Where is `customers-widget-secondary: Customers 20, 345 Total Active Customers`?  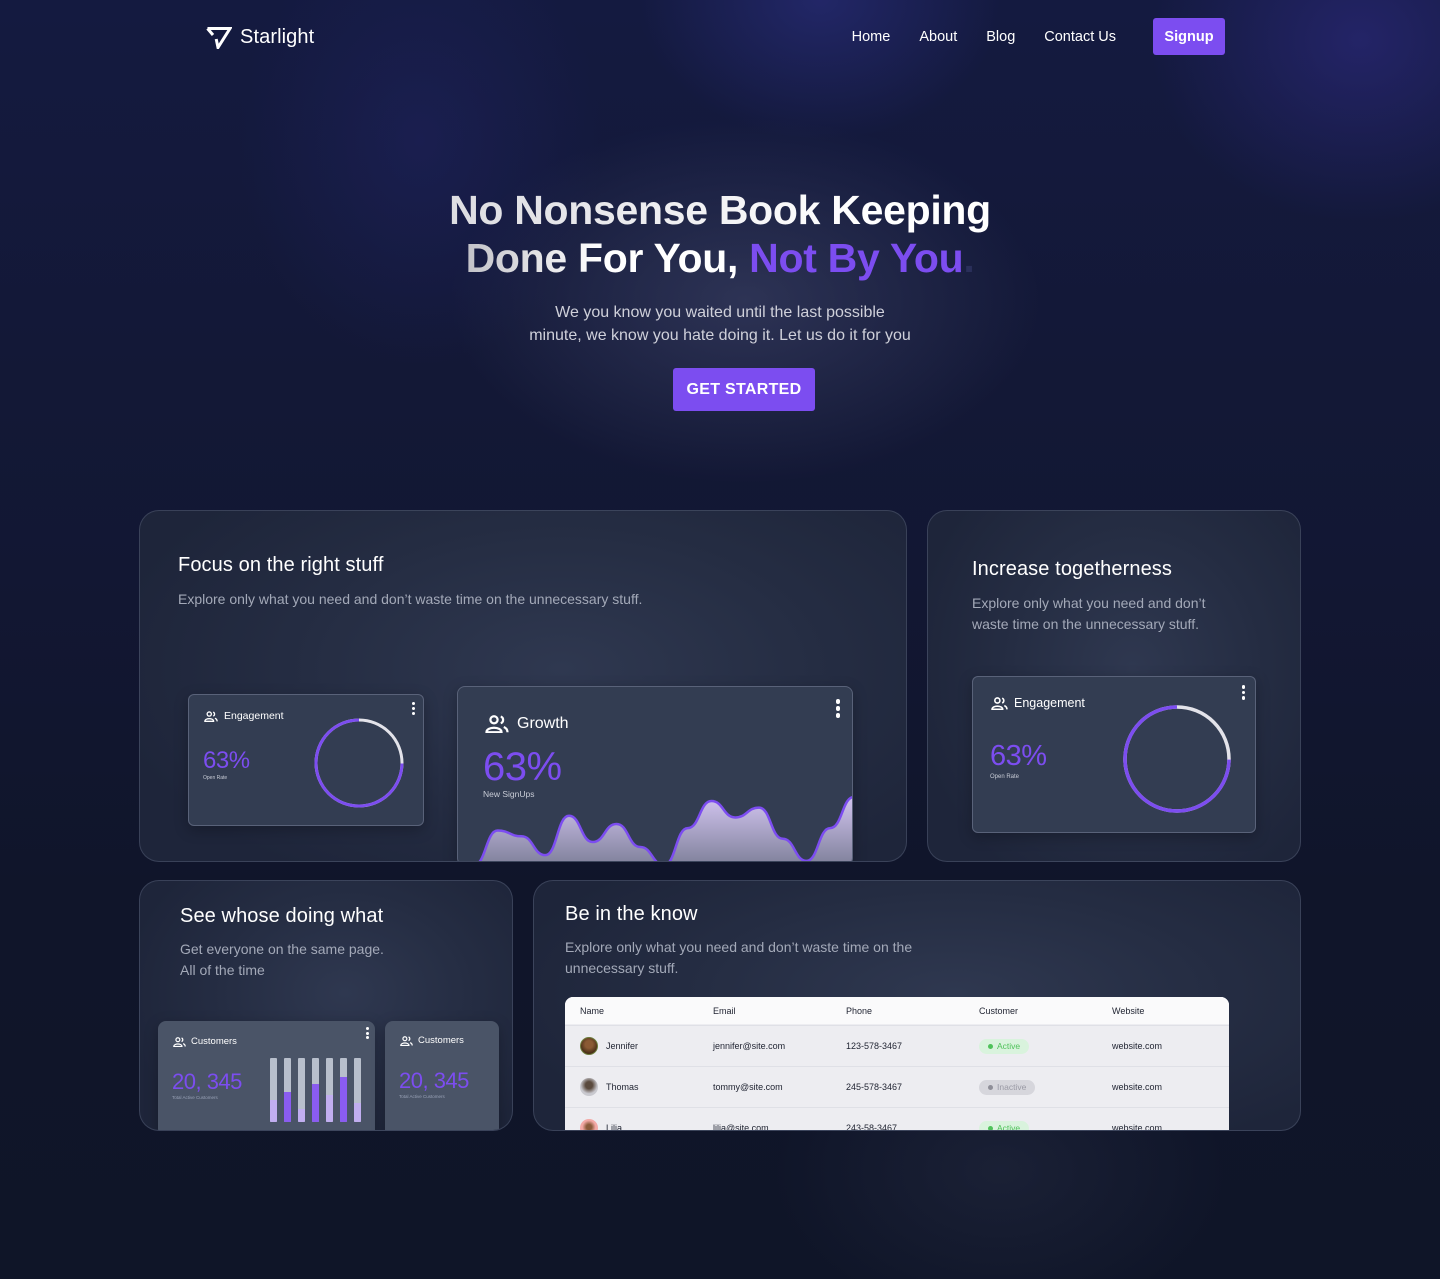 customers-widget-secondary: Customers 20, 345 Total Active Customers is located at coordinates (442, 1075).